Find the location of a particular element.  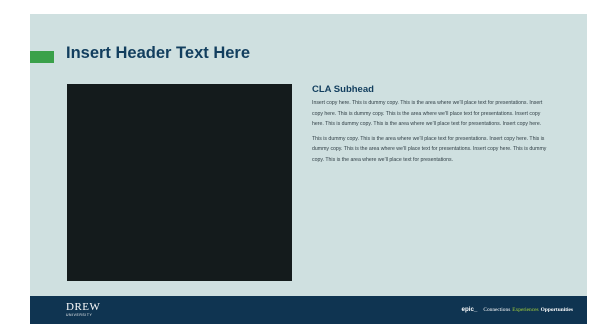

tagline-words: Connections Experiences Opportunities is located at coordinates (528, 310).